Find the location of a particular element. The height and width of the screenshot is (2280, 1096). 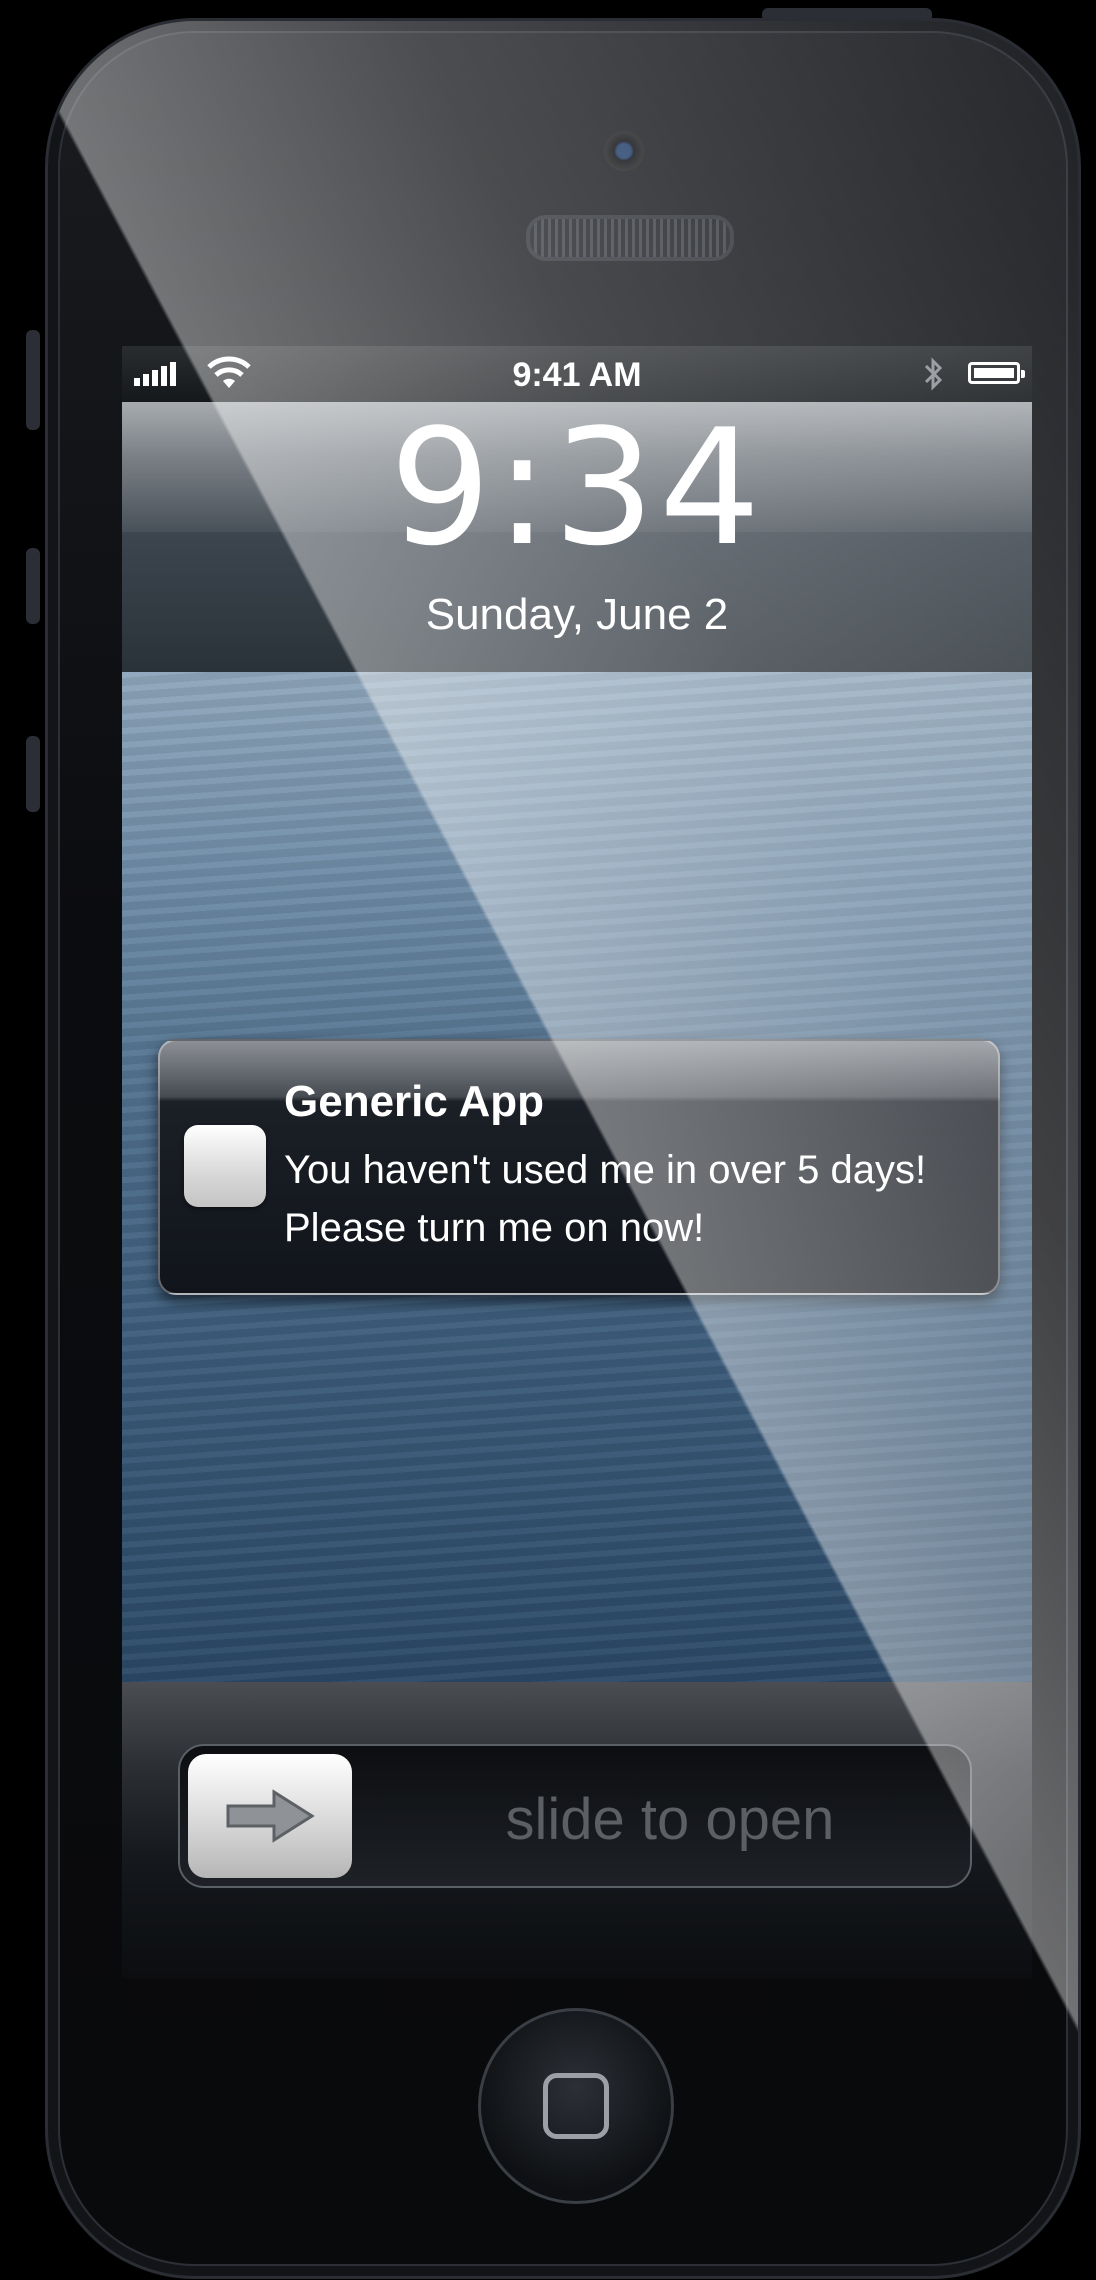

battery-icon is located at coordinates (996, 373).